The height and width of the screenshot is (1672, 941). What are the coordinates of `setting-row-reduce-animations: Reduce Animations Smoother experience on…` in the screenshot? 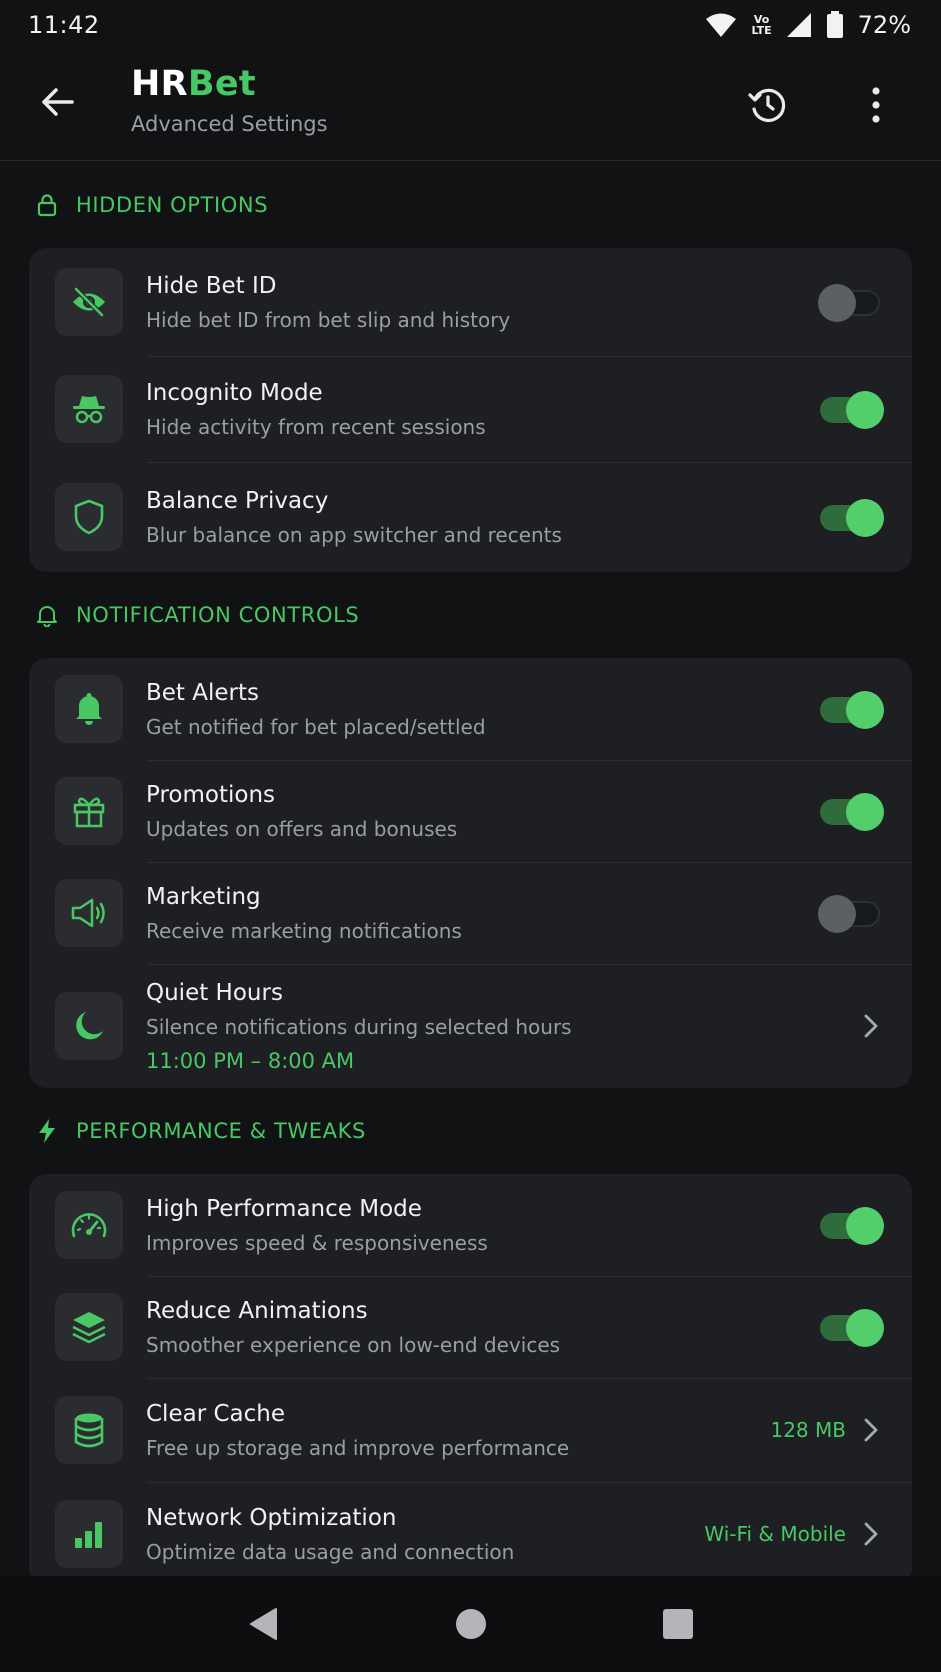 It's located at (470, 1327).